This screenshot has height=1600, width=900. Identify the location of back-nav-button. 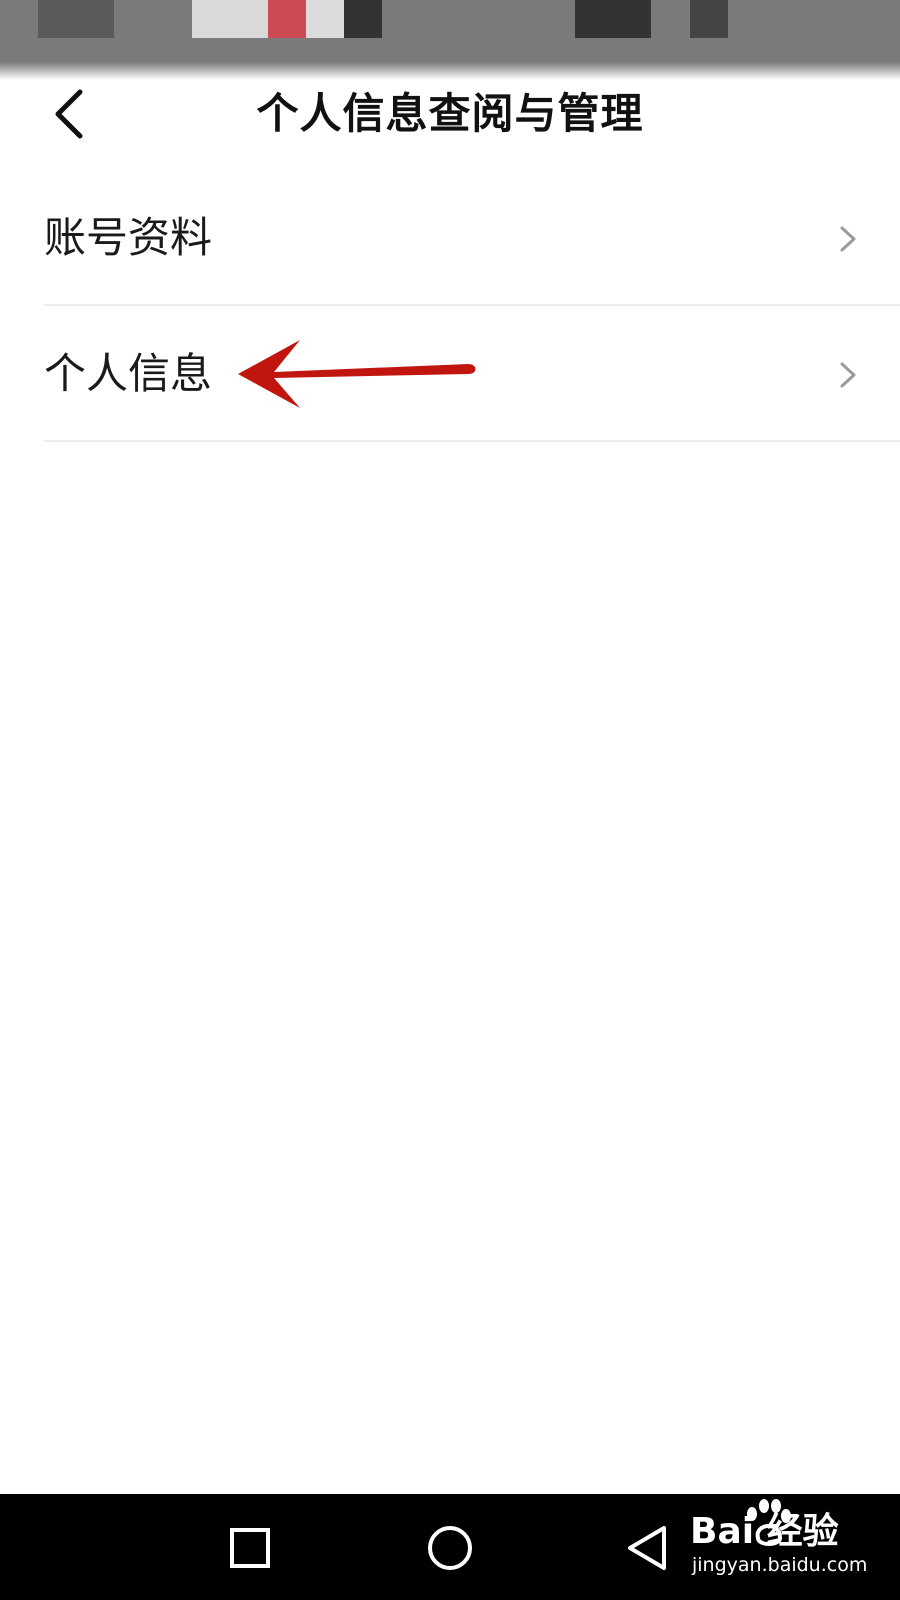
(648, 1548).